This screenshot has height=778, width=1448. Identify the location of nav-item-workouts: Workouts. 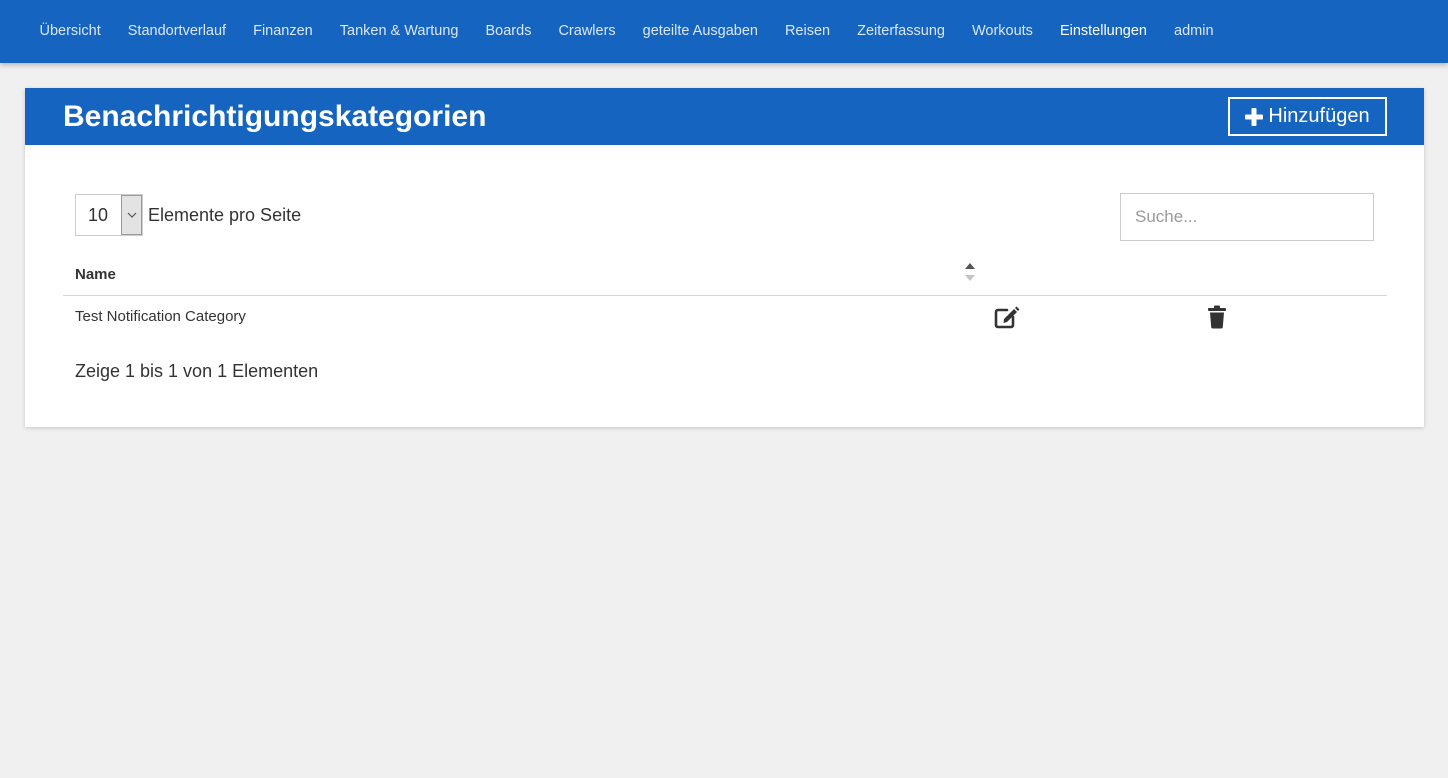
(1002, 31).